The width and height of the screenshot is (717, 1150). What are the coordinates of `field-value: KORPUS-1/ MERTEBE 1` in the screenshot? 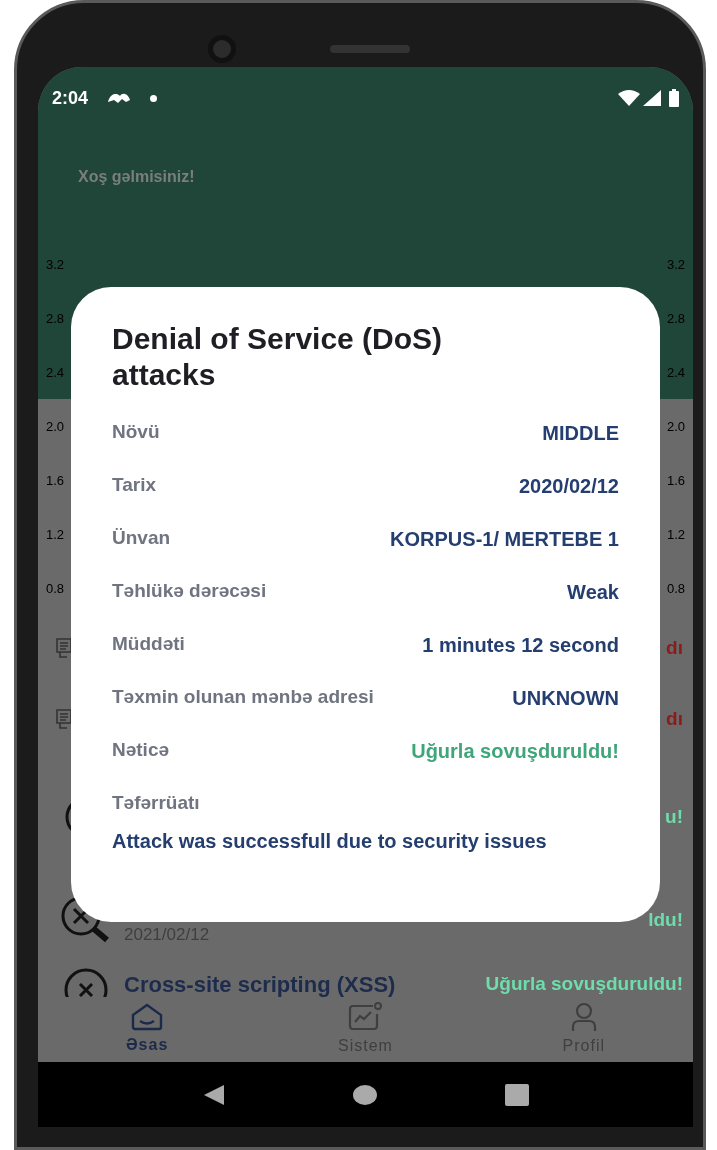 It's located at (504, 539).